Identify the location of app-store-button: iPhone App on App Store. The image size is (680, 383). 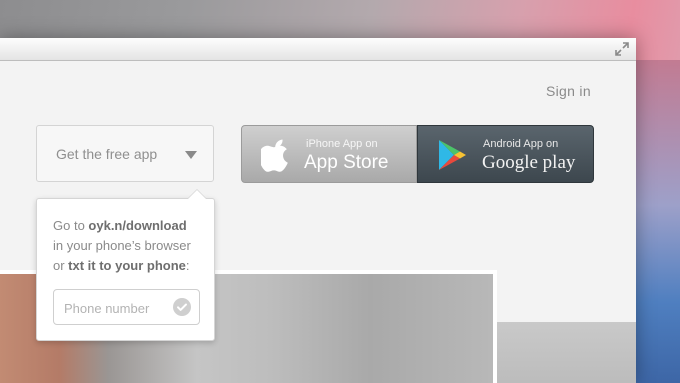
(329, 154).